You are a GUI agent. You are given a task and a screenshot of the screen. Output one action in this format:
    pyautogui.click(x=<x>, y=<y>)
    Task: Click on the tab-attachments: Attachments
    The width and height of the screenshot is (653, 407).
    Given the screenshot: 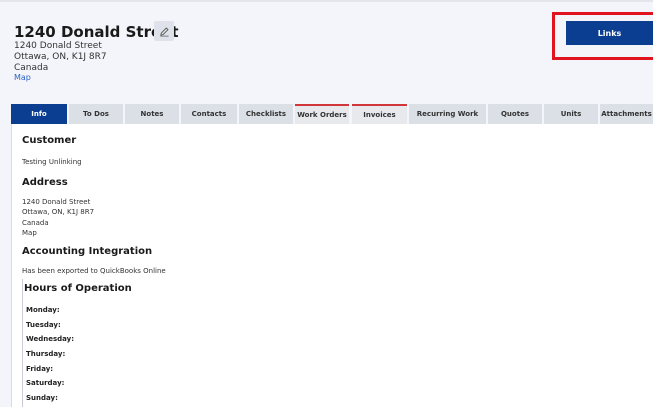 What is the action you would take?
    pyautogui.click(x=626, y=114)
    